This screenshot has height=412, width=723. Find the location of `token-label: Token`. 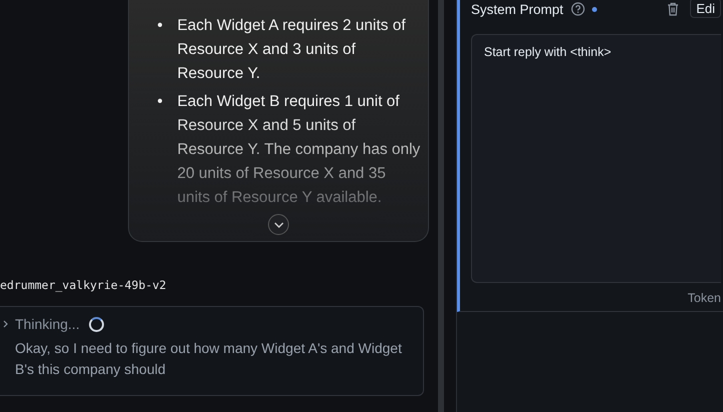

token-label: Token is located at coordinates (704, 298).